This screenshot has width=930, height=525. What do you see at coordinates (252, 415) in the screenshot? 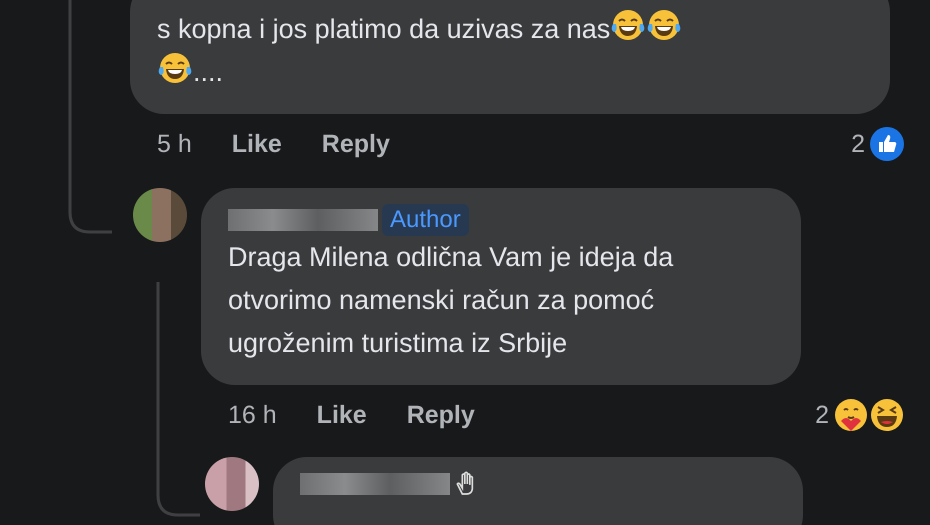
I see `timestamp: 16 h` at bounding box center [252, 415].